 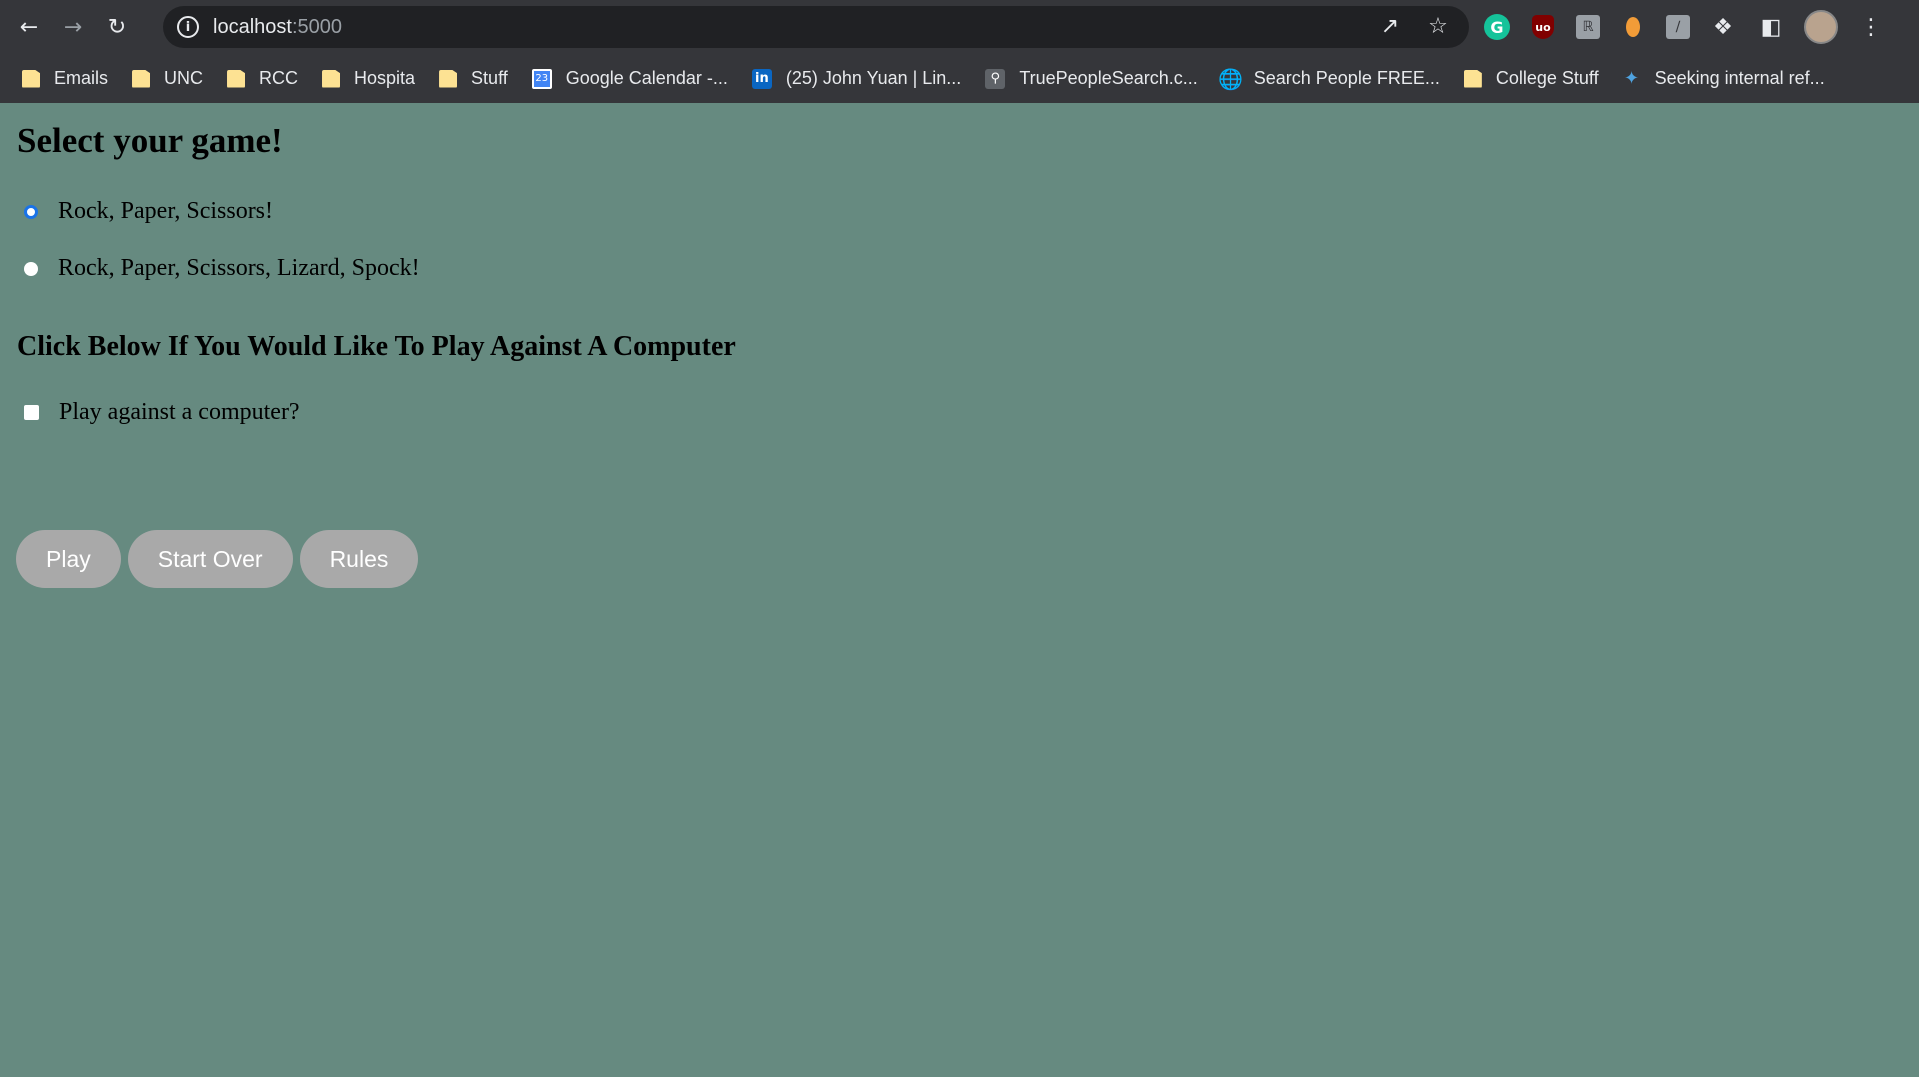 I want to click on bookmark-star-icon: ☆, so click(x=1438, y=26).